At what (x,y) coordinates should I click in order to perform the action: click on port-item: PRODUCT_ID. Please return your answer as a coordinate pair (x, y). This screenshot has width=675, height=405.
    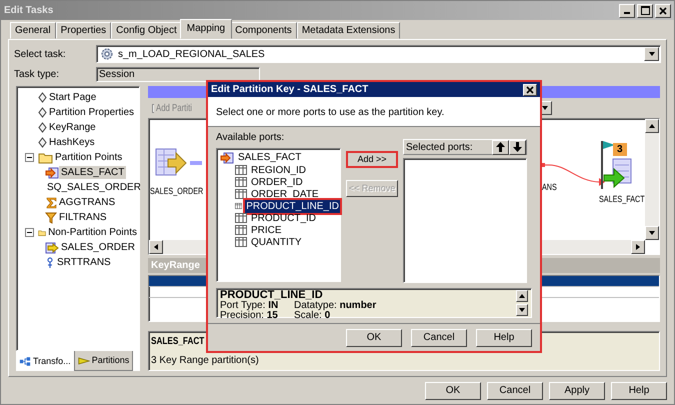
    Looking at the image, I should click on (284, 218).